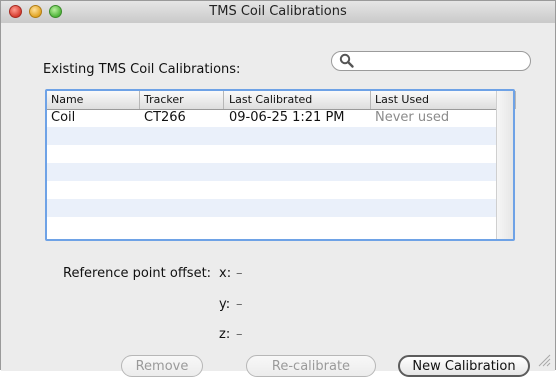 Image resolution: width=556 pixels, height=377 pixels. Describe the element at coordinates (225, 334) in the screenshot. I see `z-label: z:` at that location.